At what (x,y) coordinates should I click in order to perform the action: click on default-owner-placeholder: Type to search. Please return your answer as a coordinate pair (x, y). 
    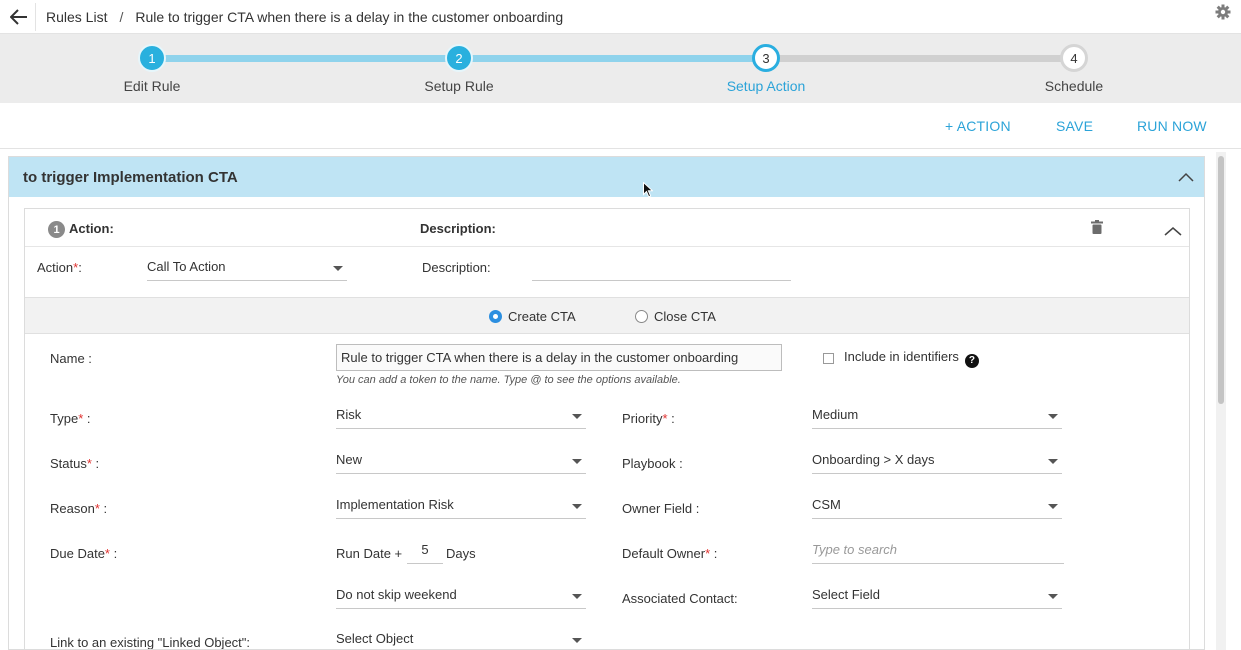
    Looking at the image, I should click on (855, 549).